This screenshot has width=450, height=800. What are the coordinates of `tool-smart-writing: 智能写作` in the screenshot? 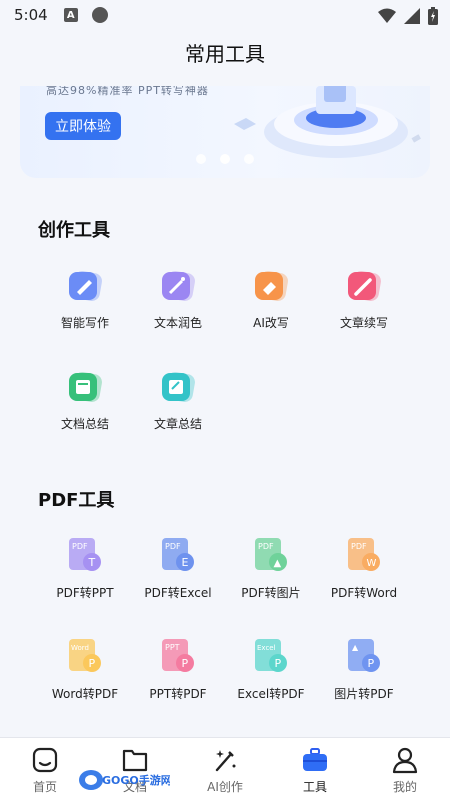 It's located at (85, 298).